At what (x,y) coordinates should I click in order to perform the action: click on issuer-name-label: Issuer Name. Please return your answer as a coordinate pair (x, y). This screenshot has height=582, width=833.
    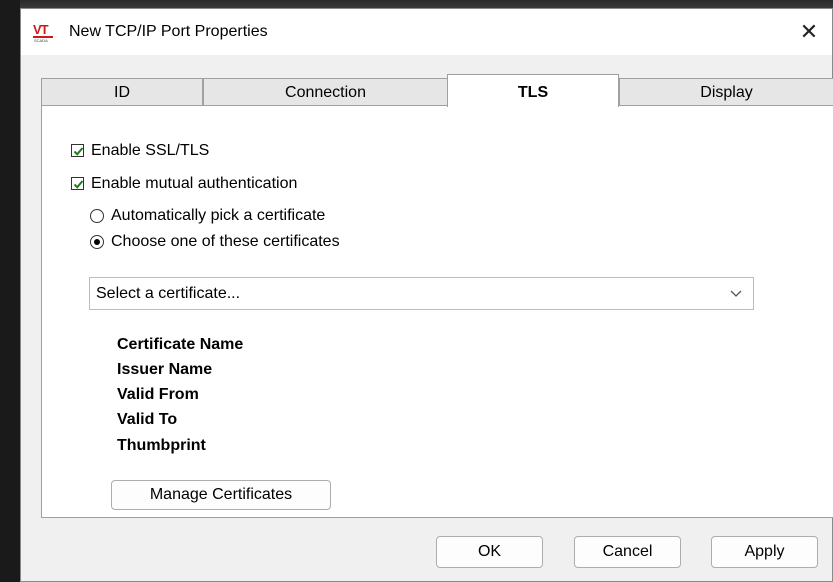
    Looking at the image, I should click on (165, 369).